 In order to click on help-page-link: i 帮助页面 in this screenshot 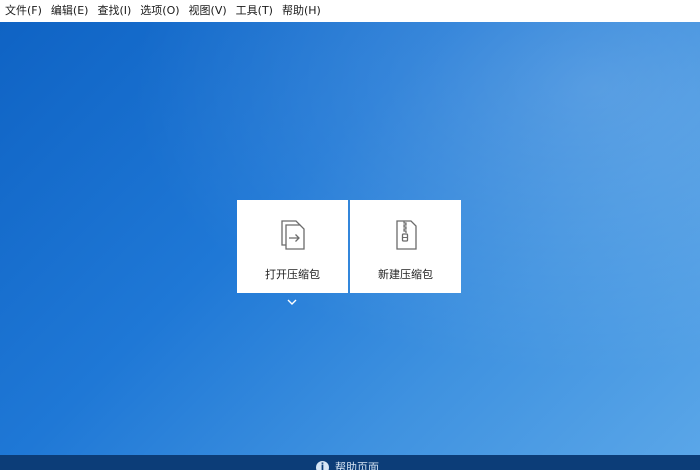, I will do `click(347, 465)`.